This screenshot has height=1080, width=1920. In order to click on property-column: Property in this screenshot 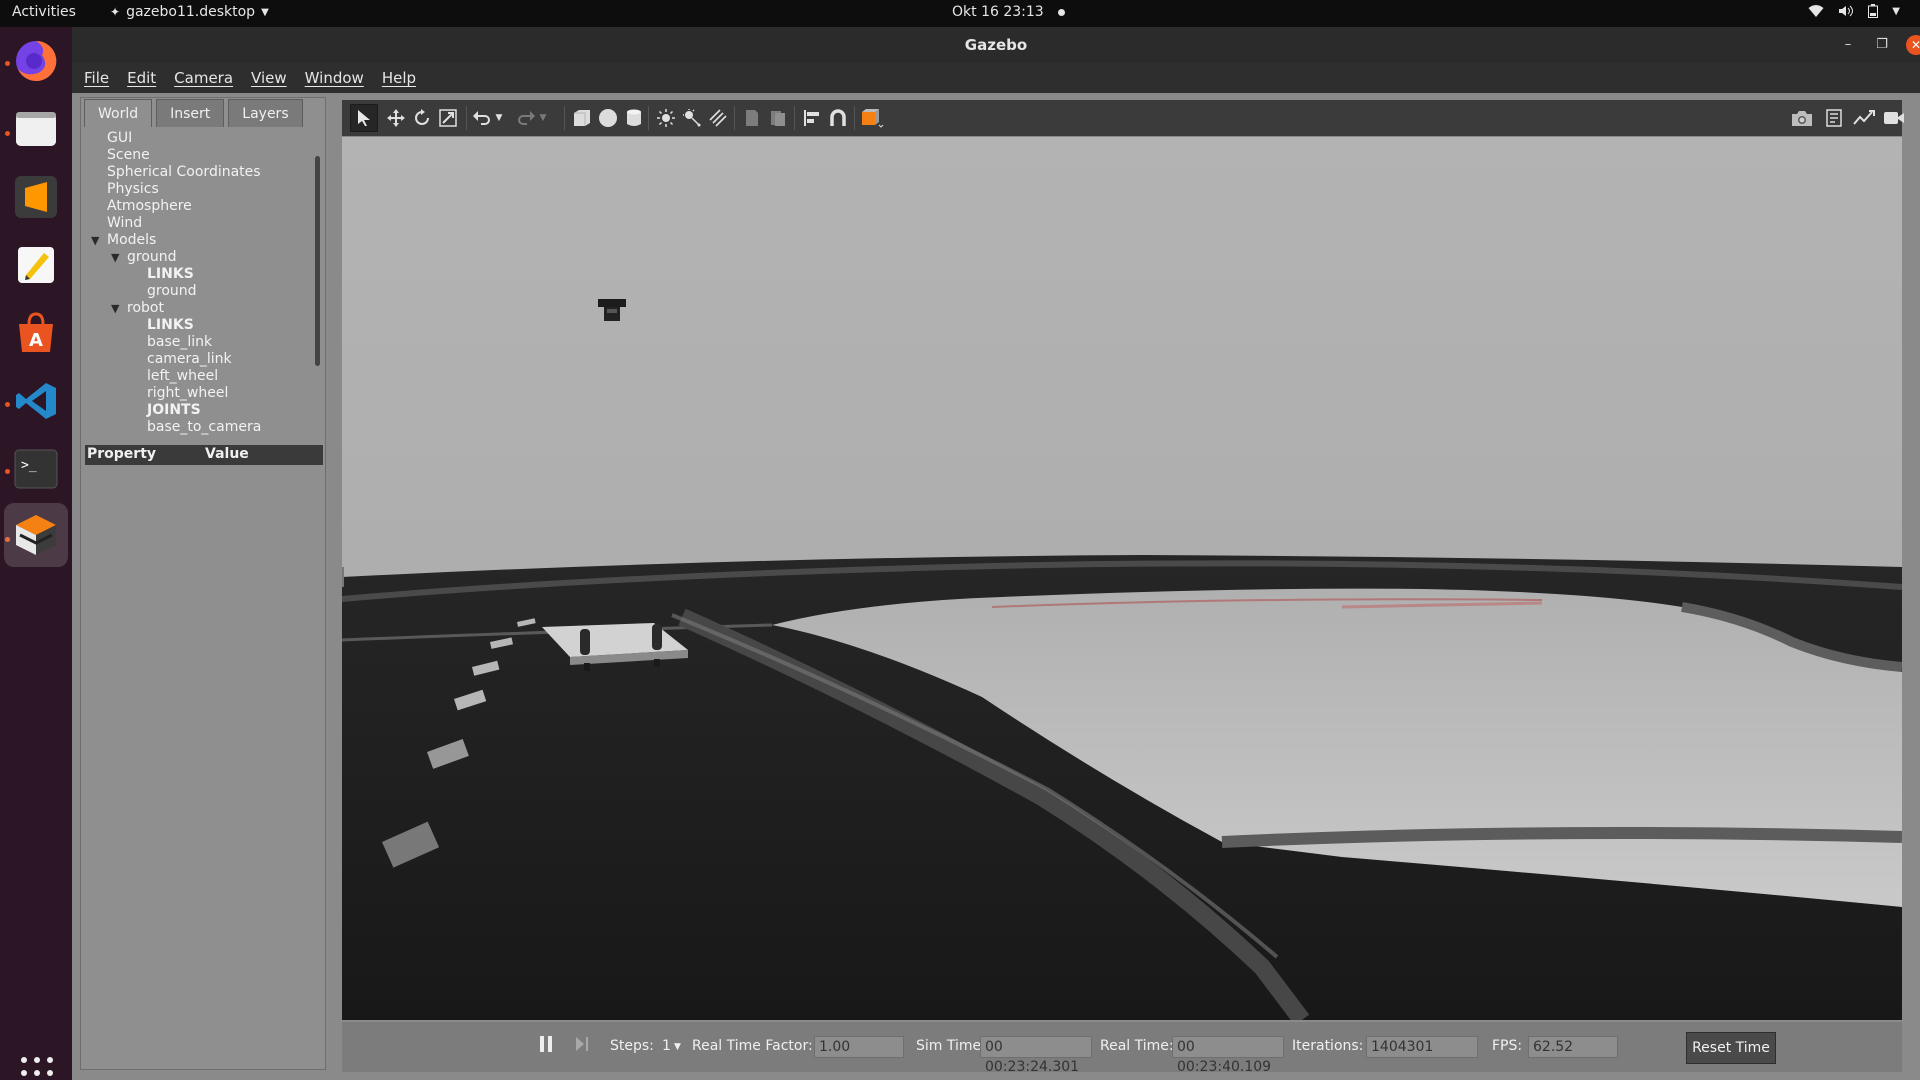, I will do `click(122, 454)`.